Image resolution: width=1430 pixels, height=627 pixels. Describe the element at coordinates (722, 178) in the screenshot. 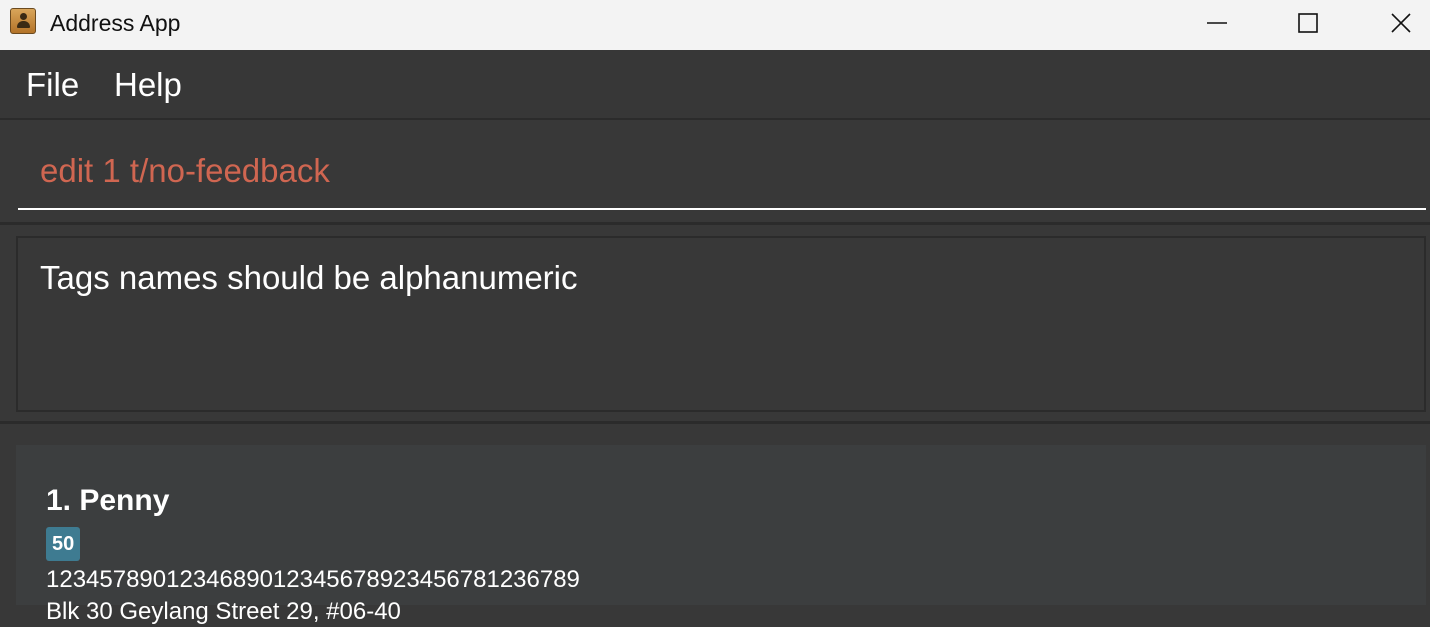

I see `command-input: edit 1 t/no-feedback` at that location.